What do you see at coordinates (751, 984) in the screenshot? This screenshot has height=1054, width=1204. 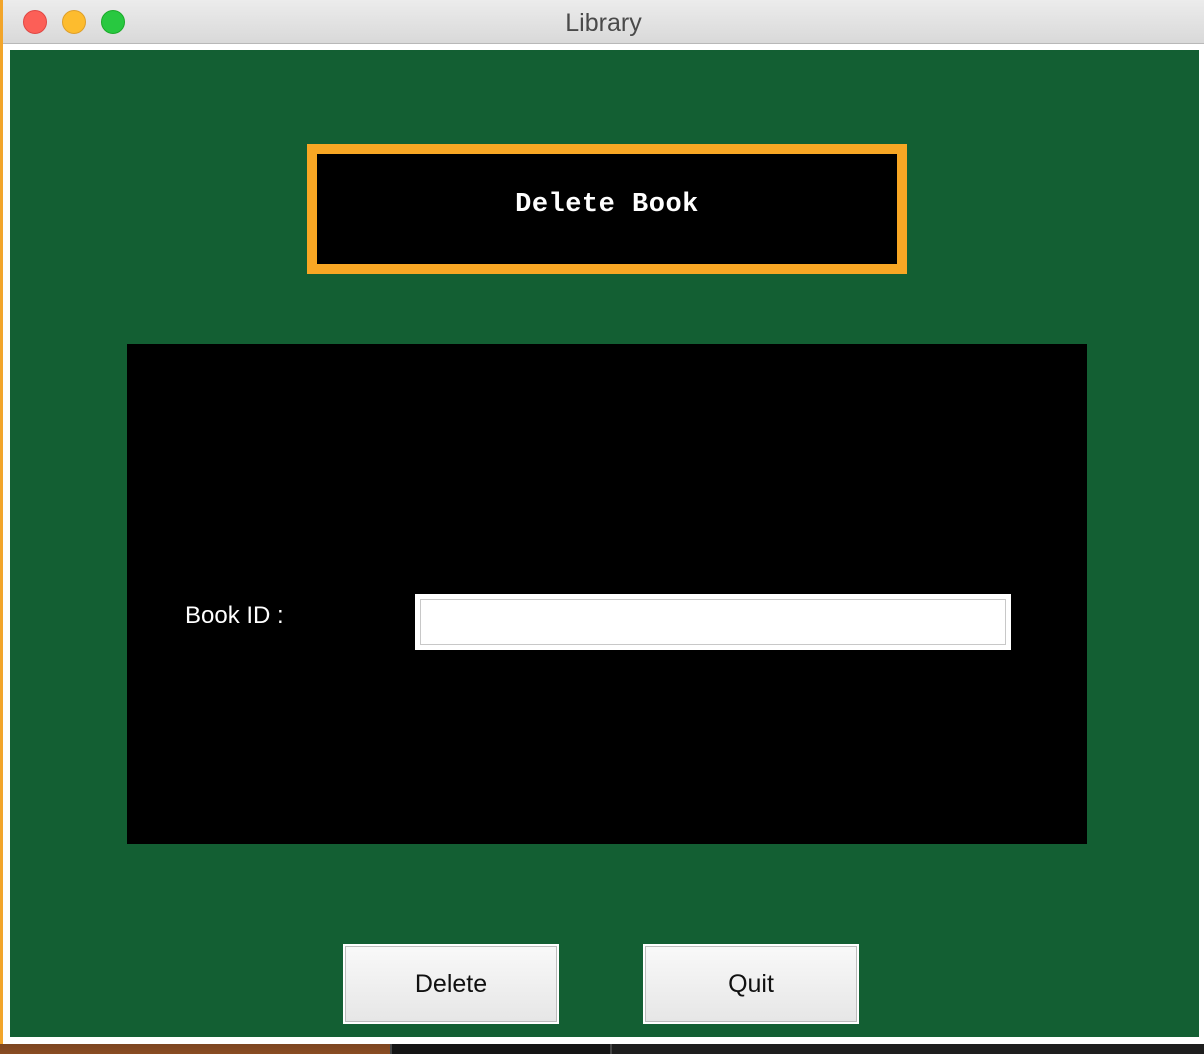 I see `quit-button: Quit` at bounding box center [751, 984].